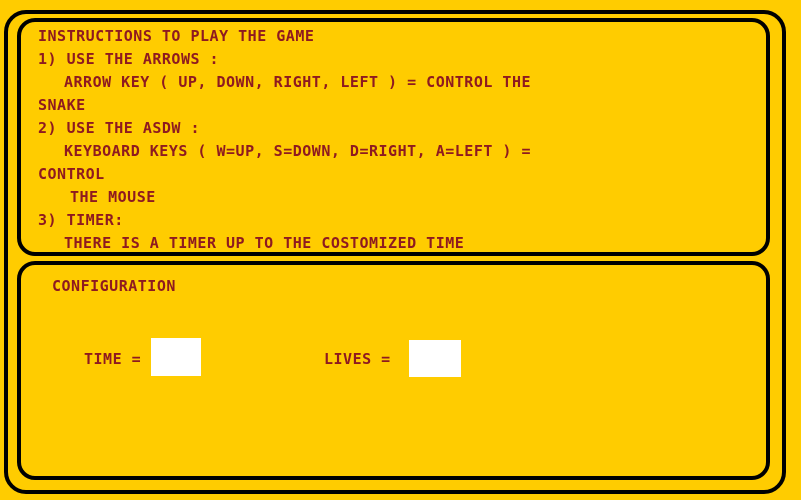  Describe the element at coordinates (176, 357) in the screenshot. I see `time-input` at that location.